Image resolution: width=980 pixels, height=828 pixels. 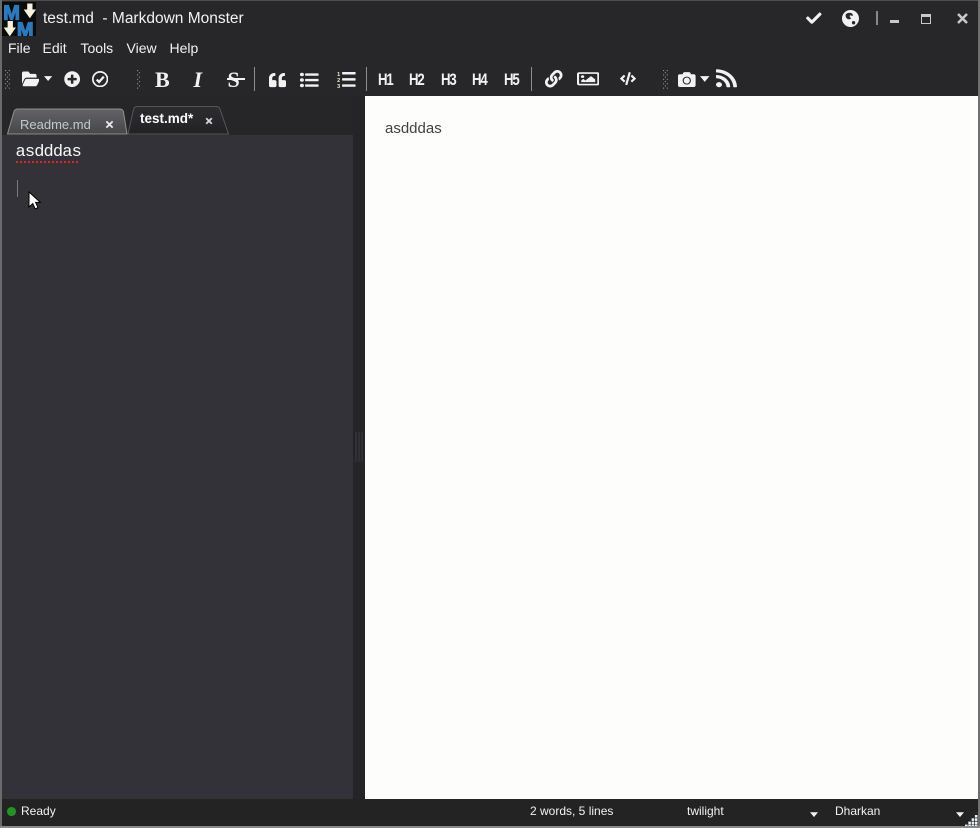 What do you see at coordinates (338, 81) in the screenshot?
I see `svg-text: 2` at bounding box center [338, 81].